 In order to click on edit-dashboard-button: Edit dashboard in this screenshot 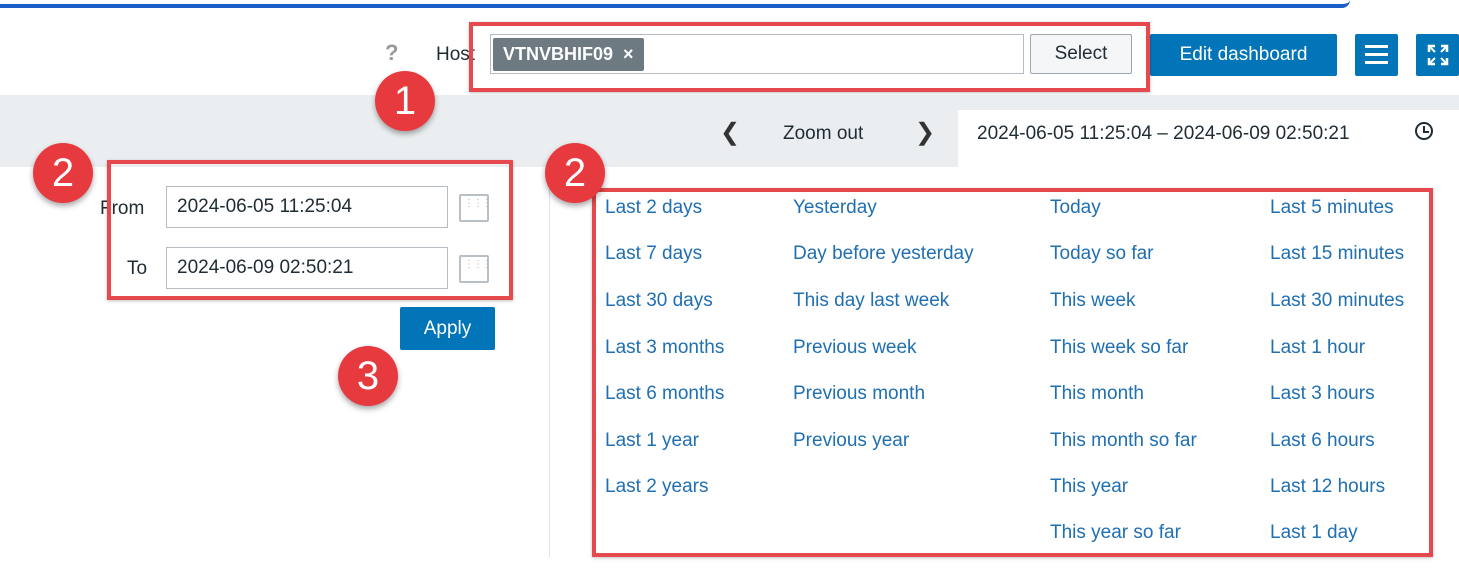, I will do `click(1243, 55)`.